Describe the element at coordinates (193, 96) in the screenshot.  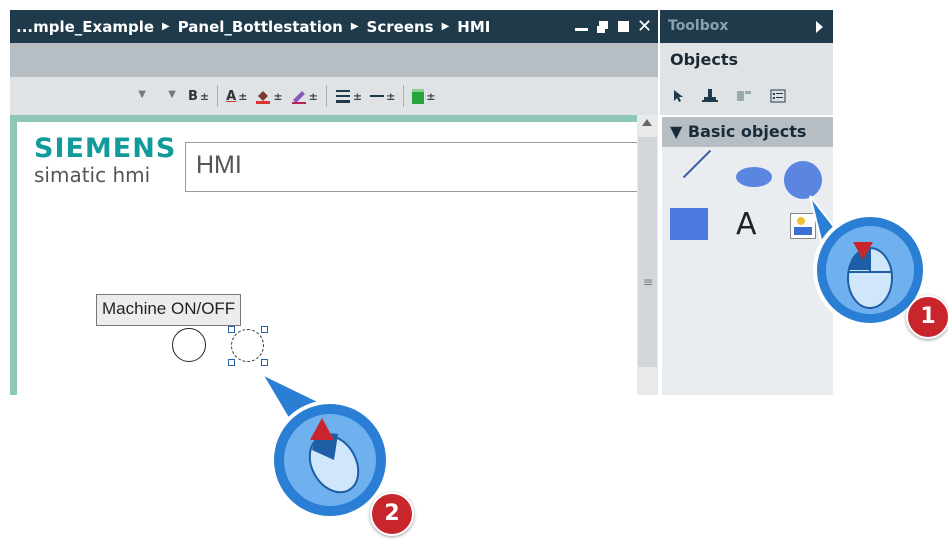
I see `bold-icon: B` at that location.